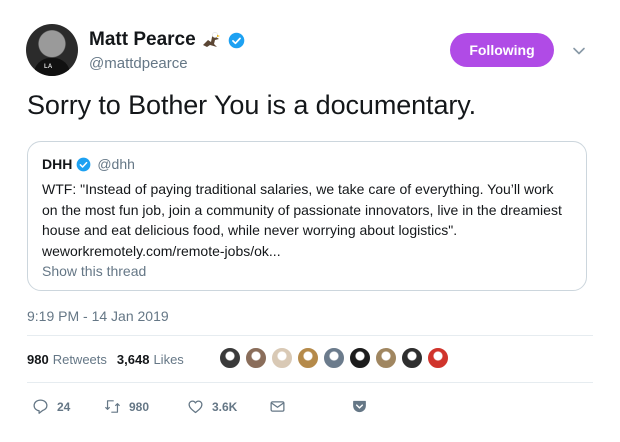  What do you see at coordinates (211, 39) in the screenshot?
I see `eagle-icon` at bounding box center [211, 39].